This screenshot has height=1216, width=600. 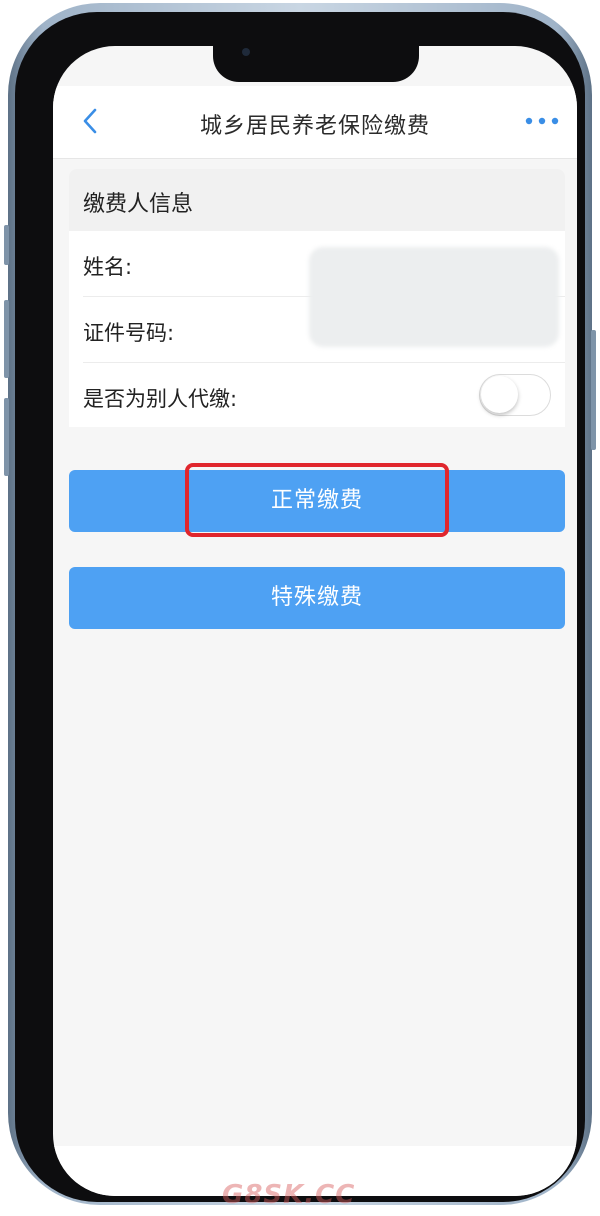 I want to click on proxy-payment-label: 是否为别人代缴:, so click(x=160, y=399).